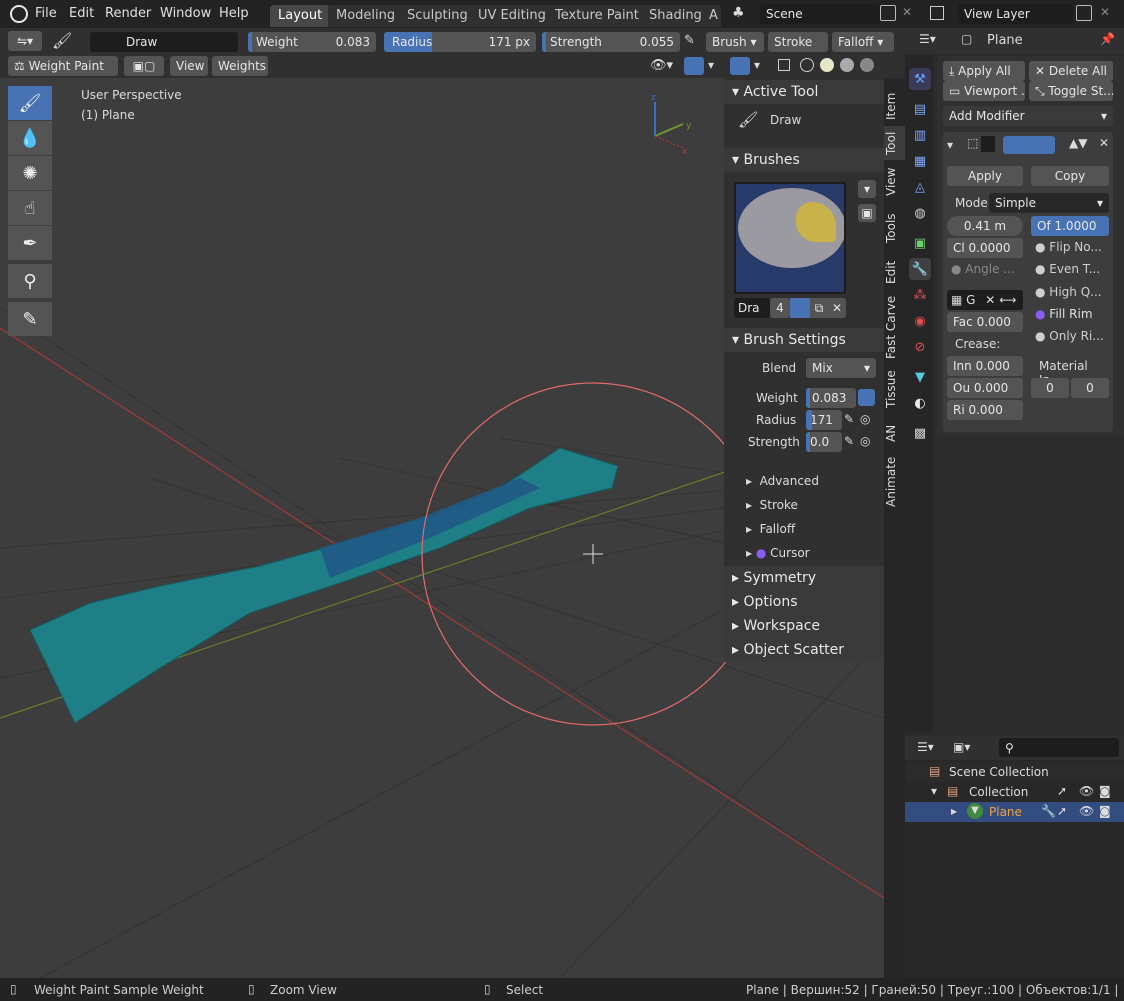 This screenshot has height=1001, width=1124. I want to click on stroke-subpanel: ▸ Stroke, so click(772, 505).